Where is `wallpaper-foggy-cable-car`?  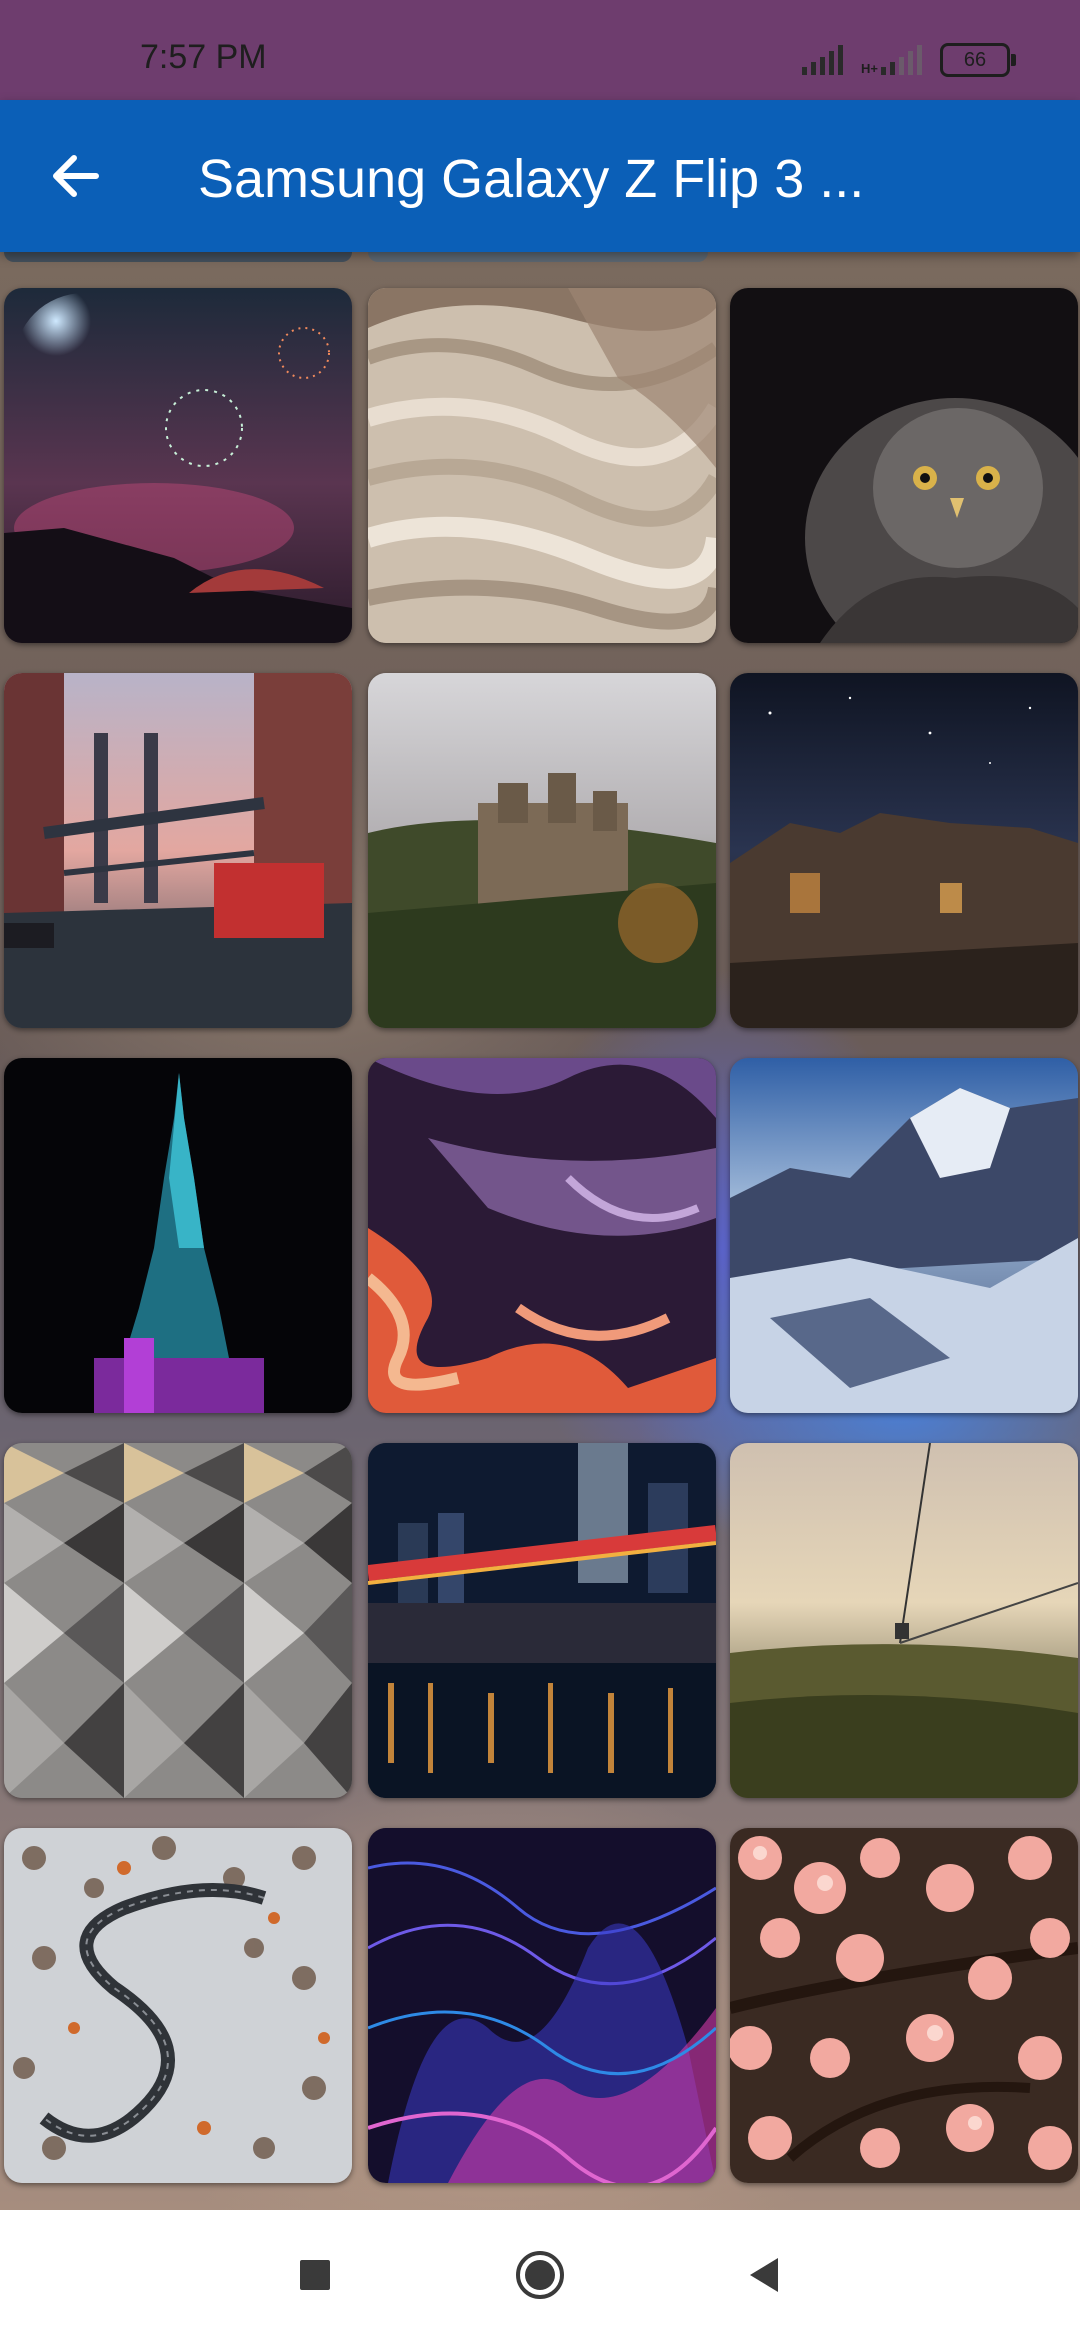 wallpaper-foggy-cable-car is located at coordinates (904, 1620).